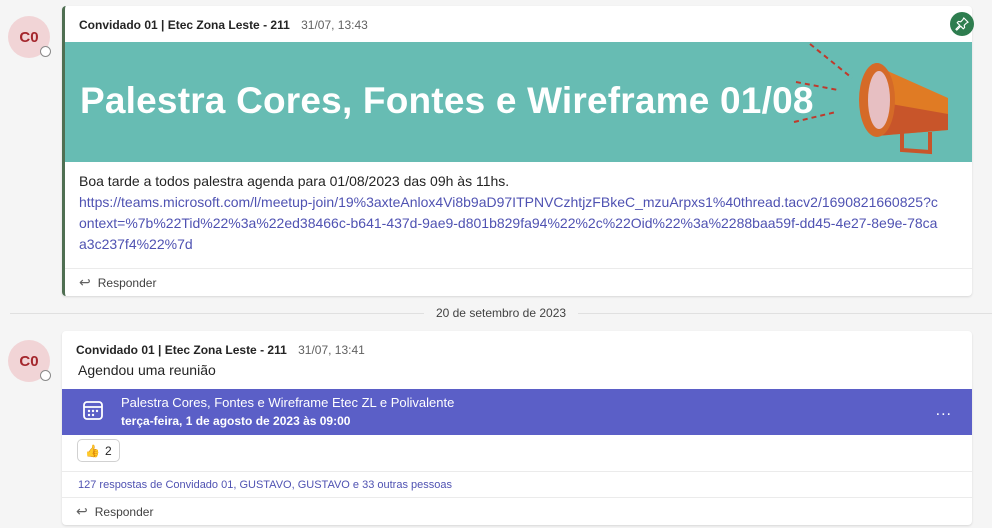 This screenshot has width=992, height=528. Describe the element at coordinates (147, 370) in the screenshot. I see `message-text: Agendou uma reunião` at that location.